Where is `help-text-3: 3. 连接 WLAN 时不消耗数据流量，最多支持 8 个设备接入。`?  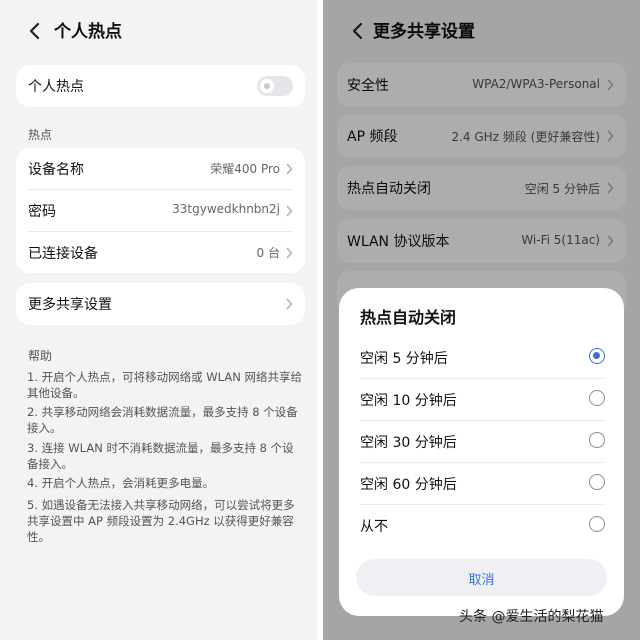
help-text-3: 3. 连接 WLAN 时不消耗数据流量，最多支持 8 个设备接入。 is located at coordinates (160, 456).